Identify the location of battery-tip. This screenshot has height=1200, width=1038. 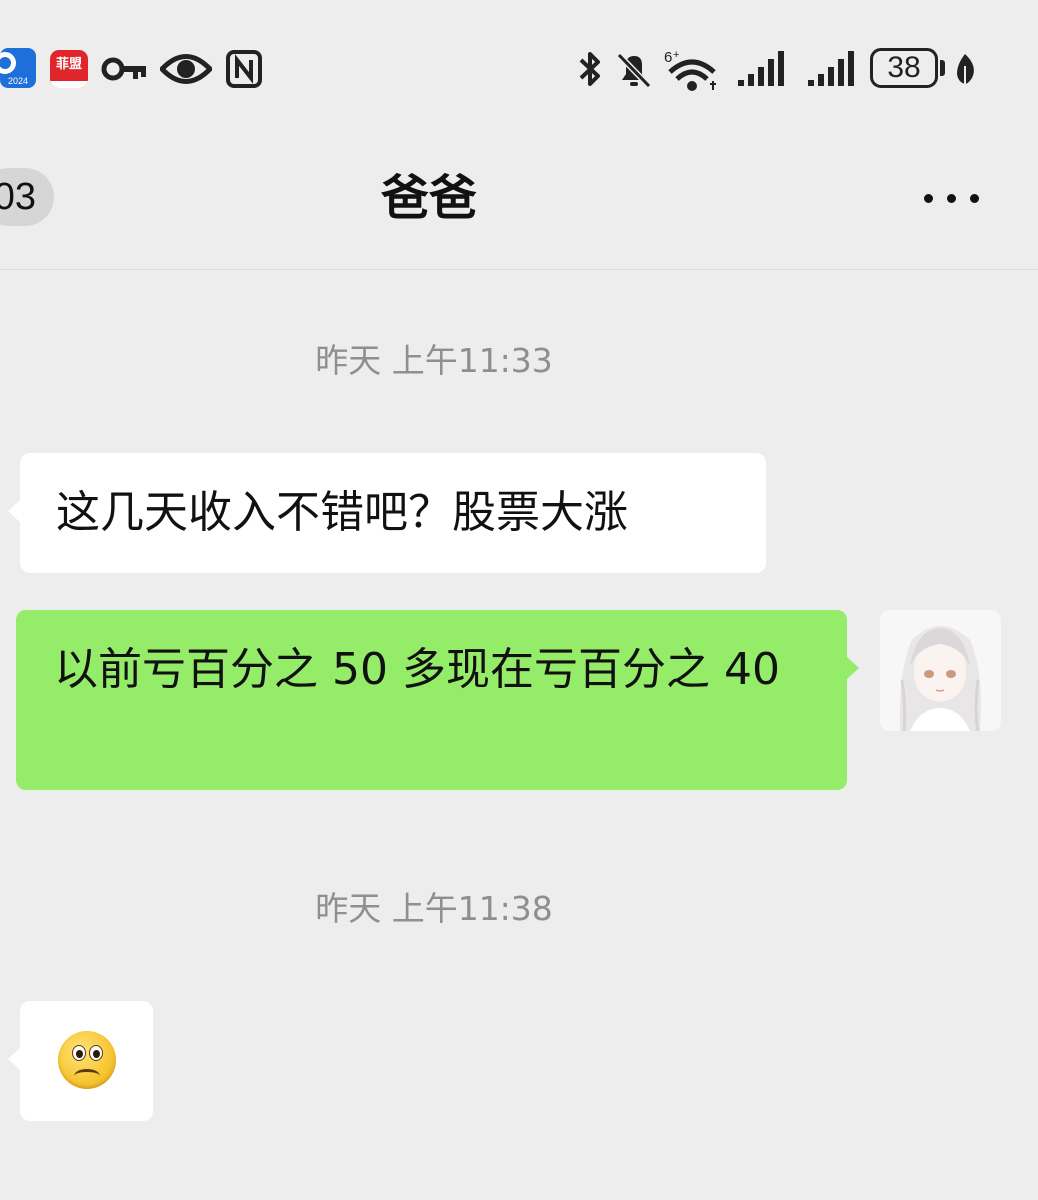
(942, 68).